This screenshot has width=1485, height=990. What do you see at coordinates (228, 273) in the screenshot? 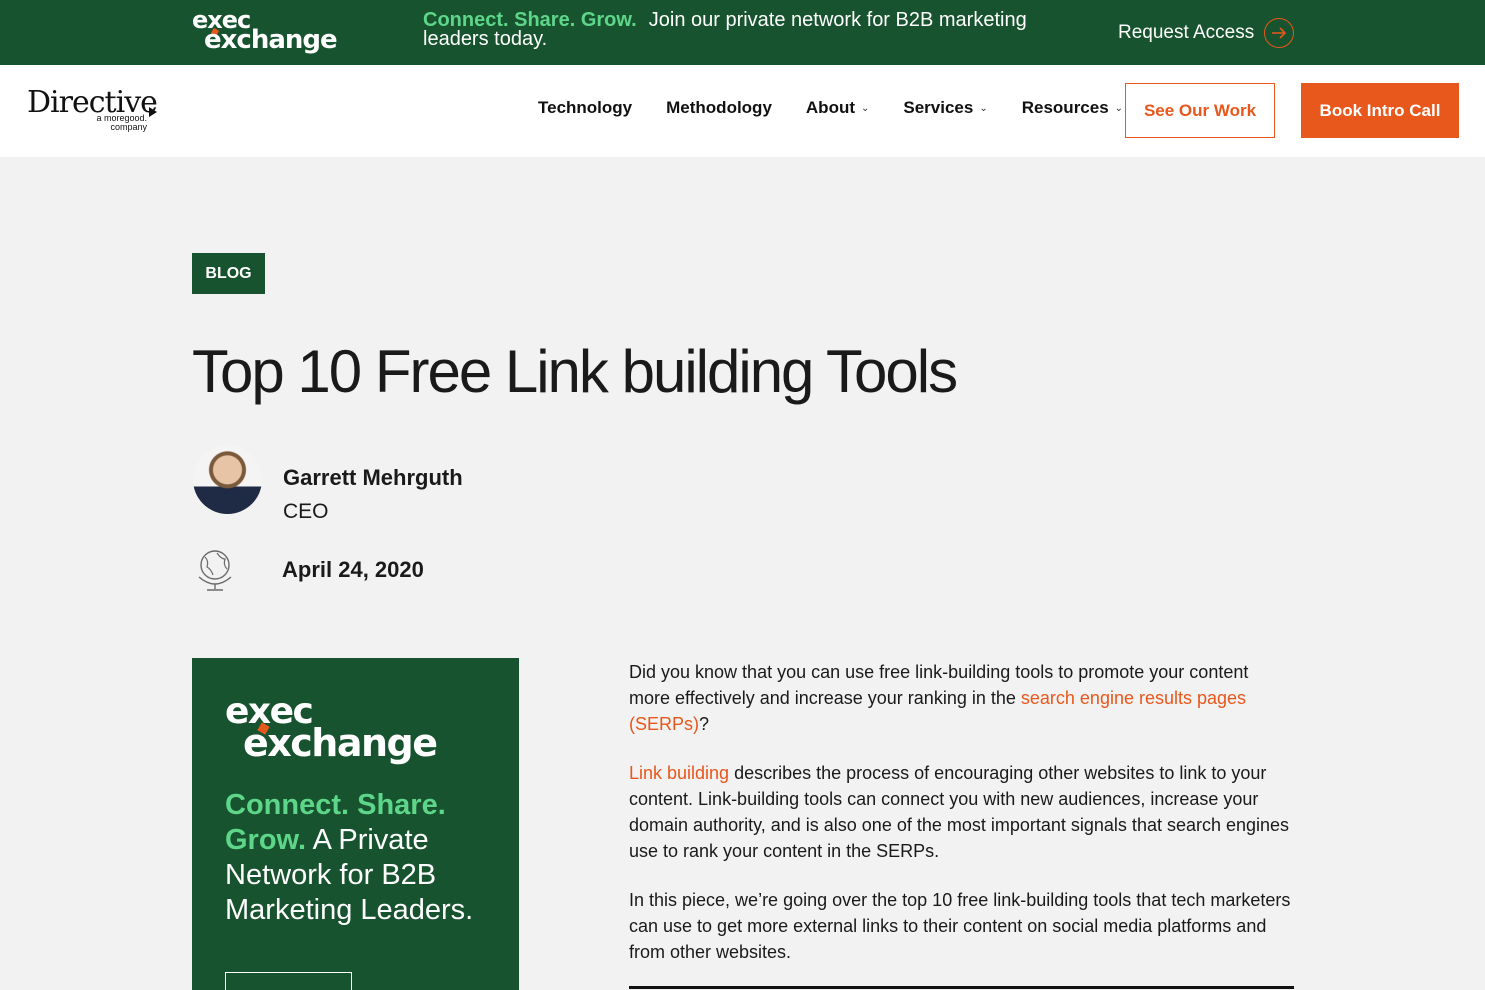
I see `category-badge: BLOG` at bounding box center [228, 273].